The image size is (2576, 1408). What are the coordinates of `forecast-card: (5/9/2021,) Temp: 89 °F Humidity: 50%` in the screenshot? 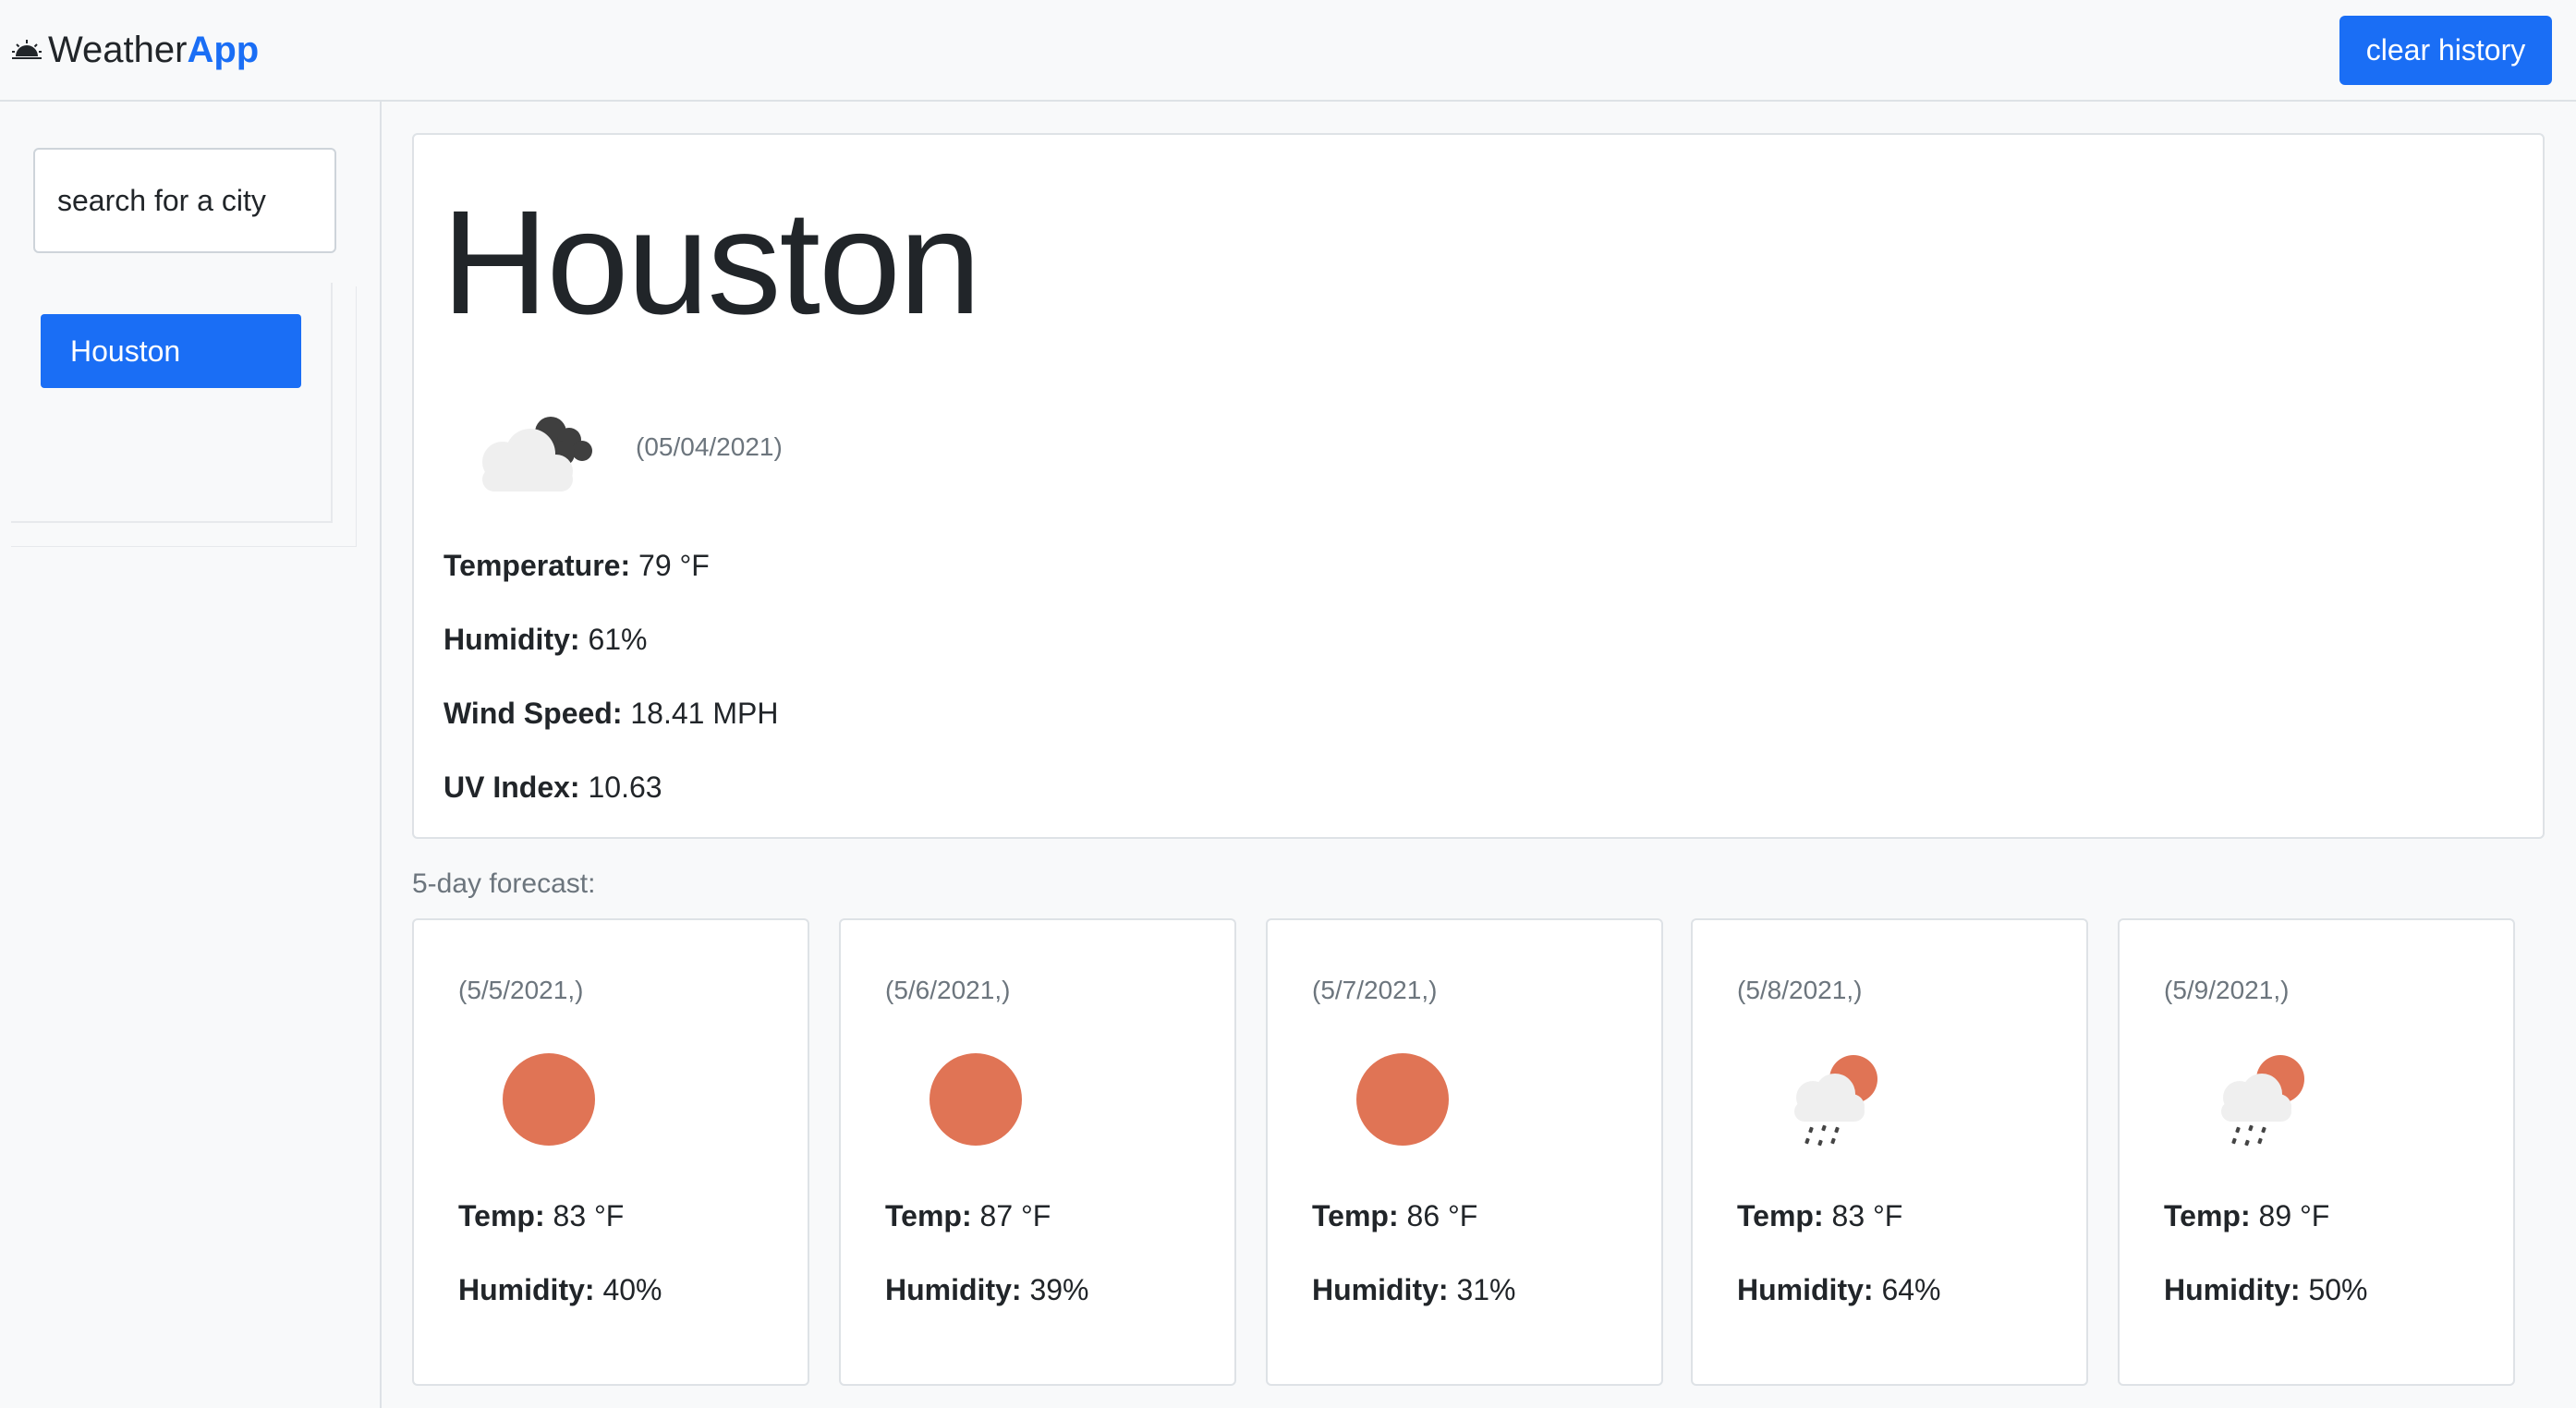 It's located at (2316, 1152).